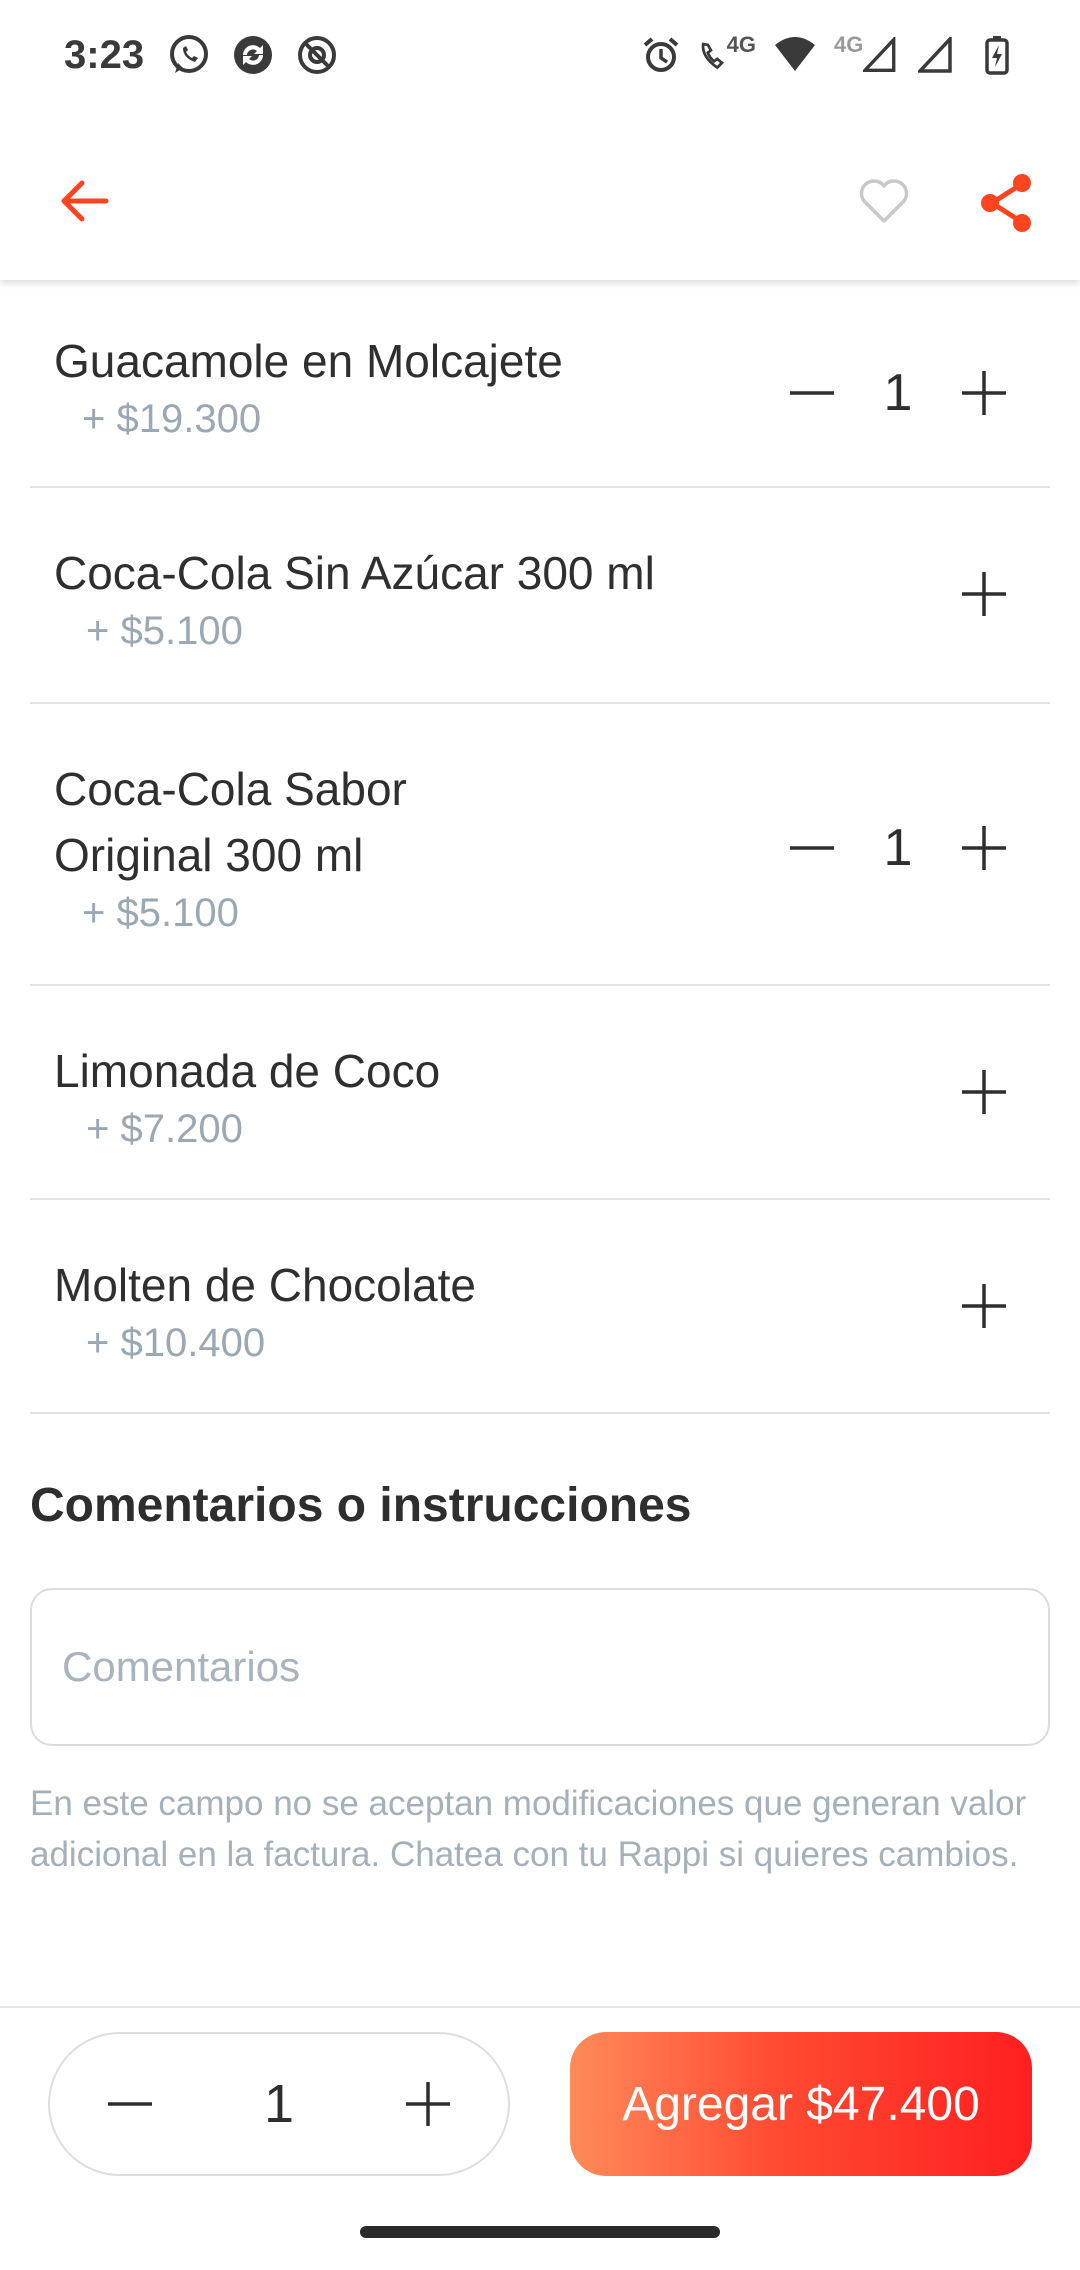 Image resolution: width=1080 pixels, height=2270 pixels. What do you see at coordinates (354, 573) in the screenshot?
I see `item-name: Coca-Cola Sin Azúcar 300 ml` at bounding box center [354, 573].